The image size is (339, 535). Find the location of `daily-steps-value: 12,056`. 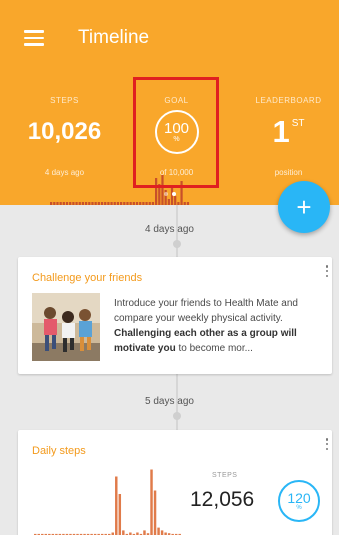

daily-steps-value: 12,056 is located at coordinates (222, 499).